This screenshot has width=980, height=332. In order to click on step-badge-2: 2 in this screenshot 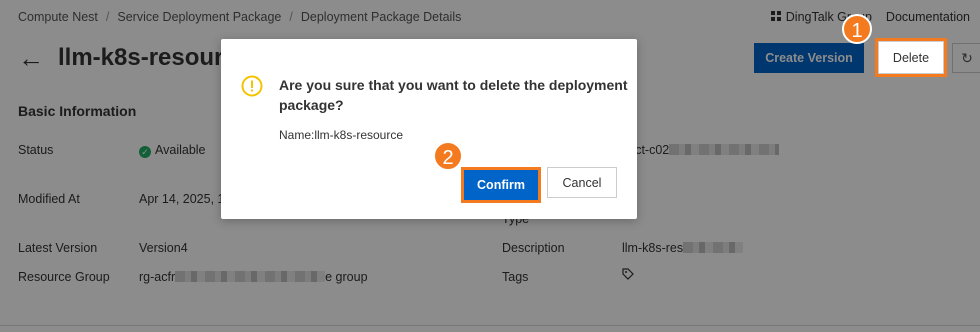, I will do `click(448, 156)`.